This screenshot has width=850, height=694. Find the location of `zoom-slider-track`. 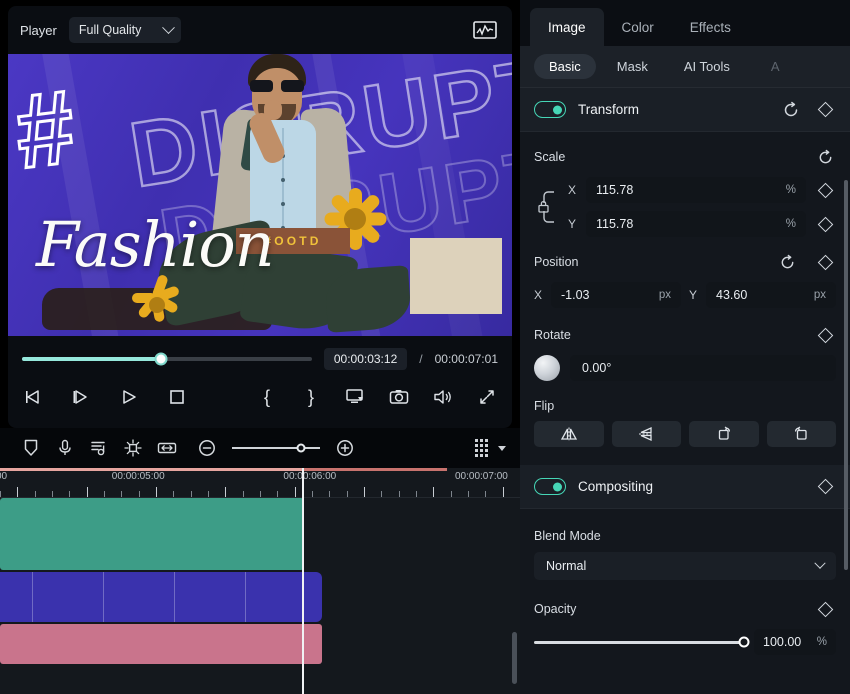

zoom-slider-track is located at coordinates (276, 448).